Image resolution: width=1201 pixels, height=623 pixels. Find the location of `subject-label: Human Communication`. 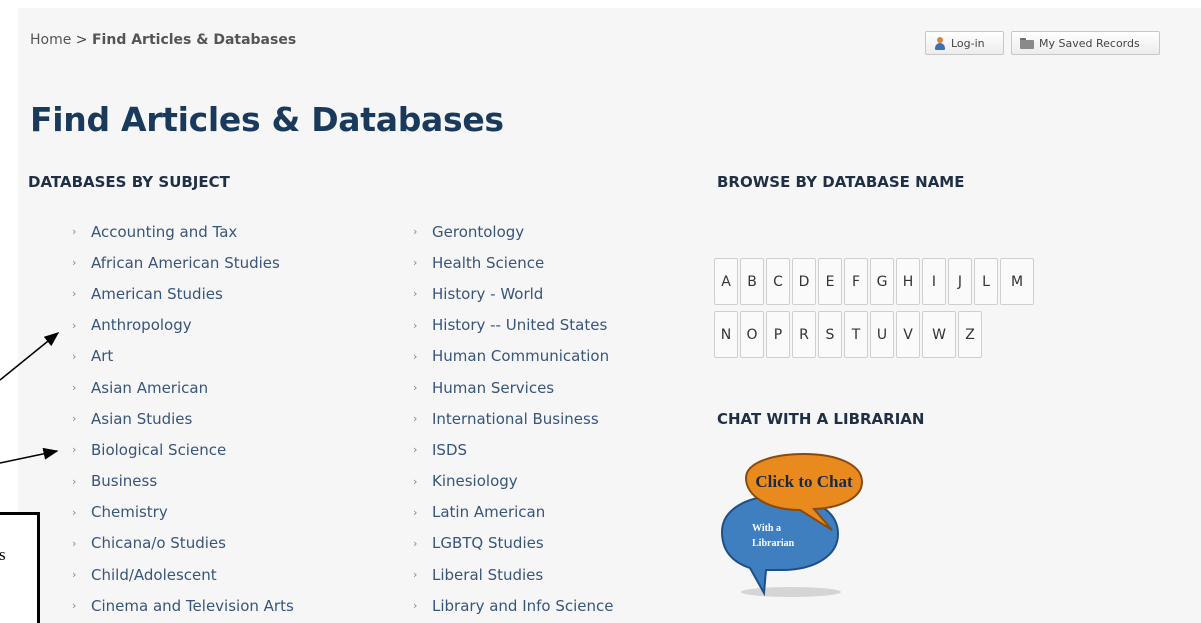

subject-label: Human Communication is located at coordinates (521, 356).